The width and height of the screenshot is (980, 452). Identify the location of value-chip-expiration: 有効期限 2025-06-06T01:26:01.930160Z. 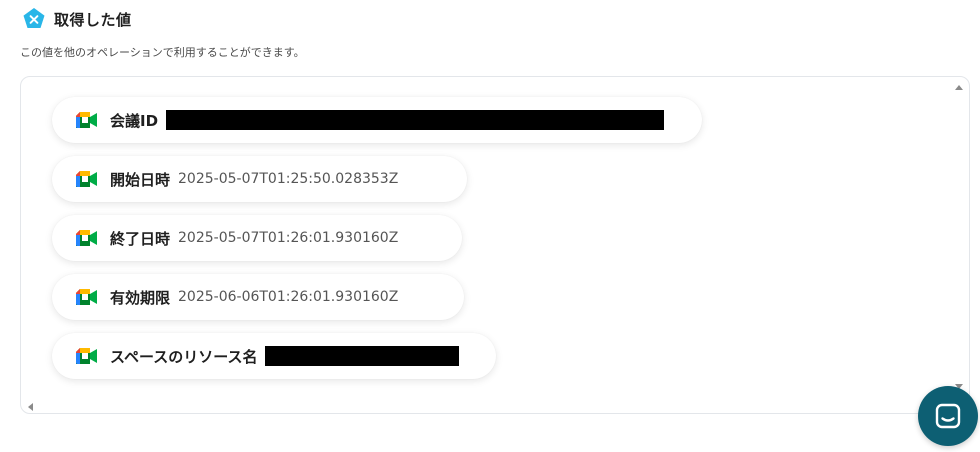
(258, 297).